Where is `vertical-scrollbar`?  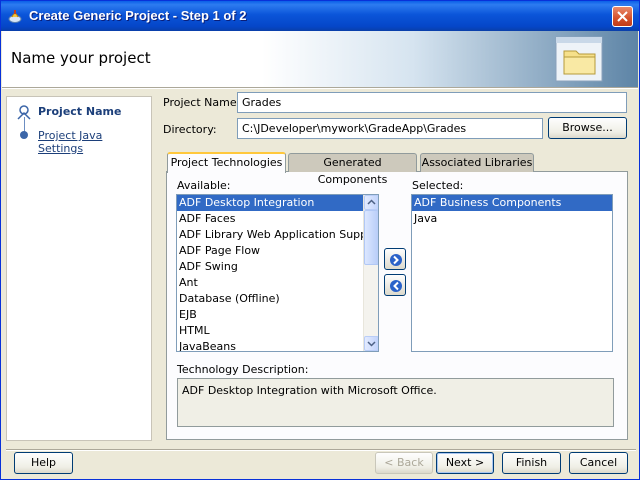 vertical-scrollbar is located at coordinates (370, 273).